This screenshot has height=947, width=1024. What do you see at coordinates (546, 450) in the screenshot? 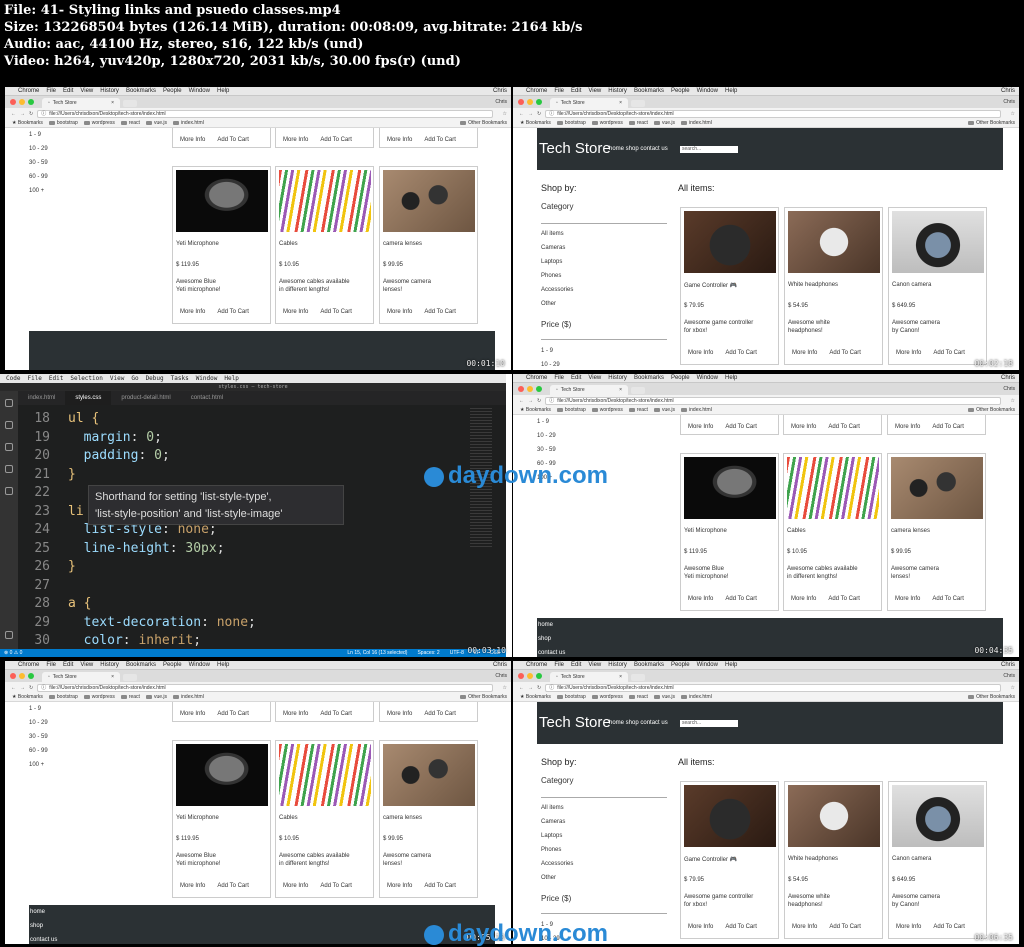
I see `price-range-item: 30 - 59` at bounding box center [546, 450].